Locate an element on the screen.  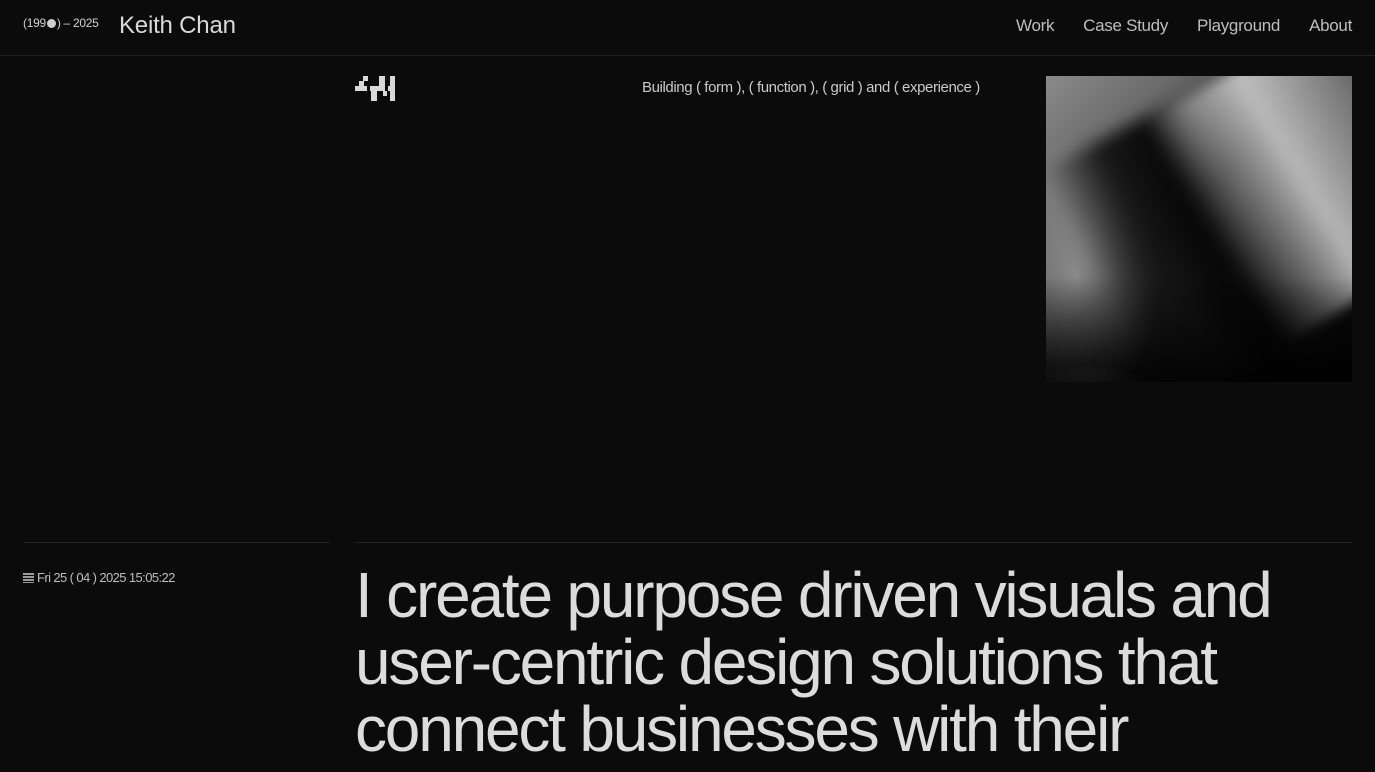
site-name: Keith Chan is located at coordinates (177, 26).